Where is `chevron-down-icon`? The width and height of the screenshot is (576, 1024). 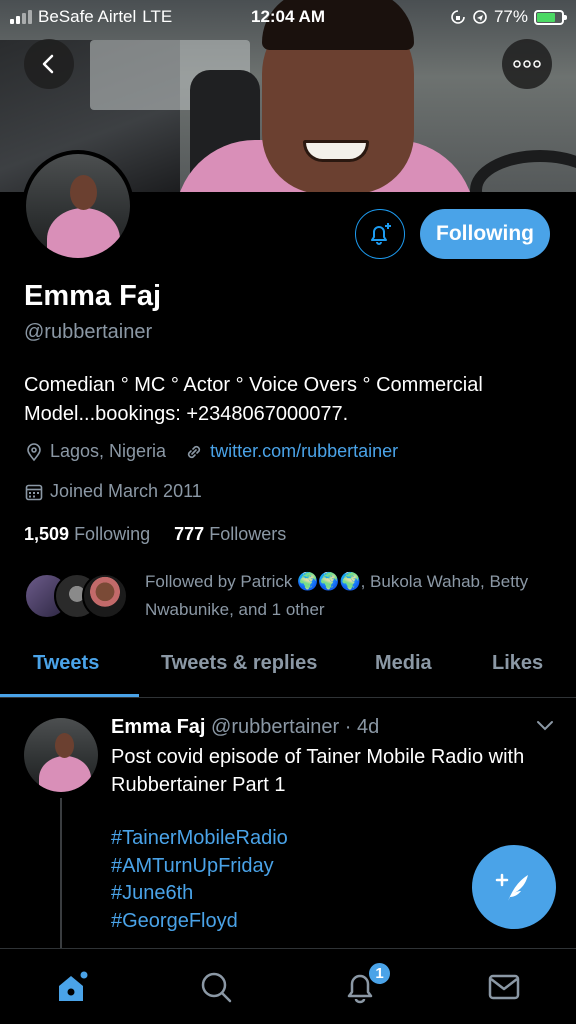
chevron-down-icon is located at coordinates (545, 726).